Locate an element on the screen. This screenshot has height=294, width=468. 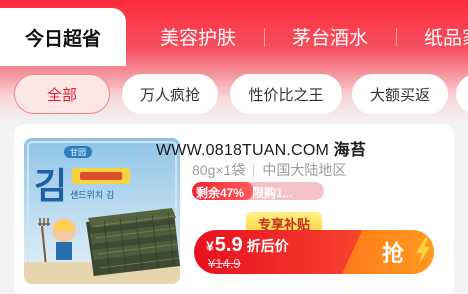
original-price: ¥14.9 is located at coordinates (224, 263).